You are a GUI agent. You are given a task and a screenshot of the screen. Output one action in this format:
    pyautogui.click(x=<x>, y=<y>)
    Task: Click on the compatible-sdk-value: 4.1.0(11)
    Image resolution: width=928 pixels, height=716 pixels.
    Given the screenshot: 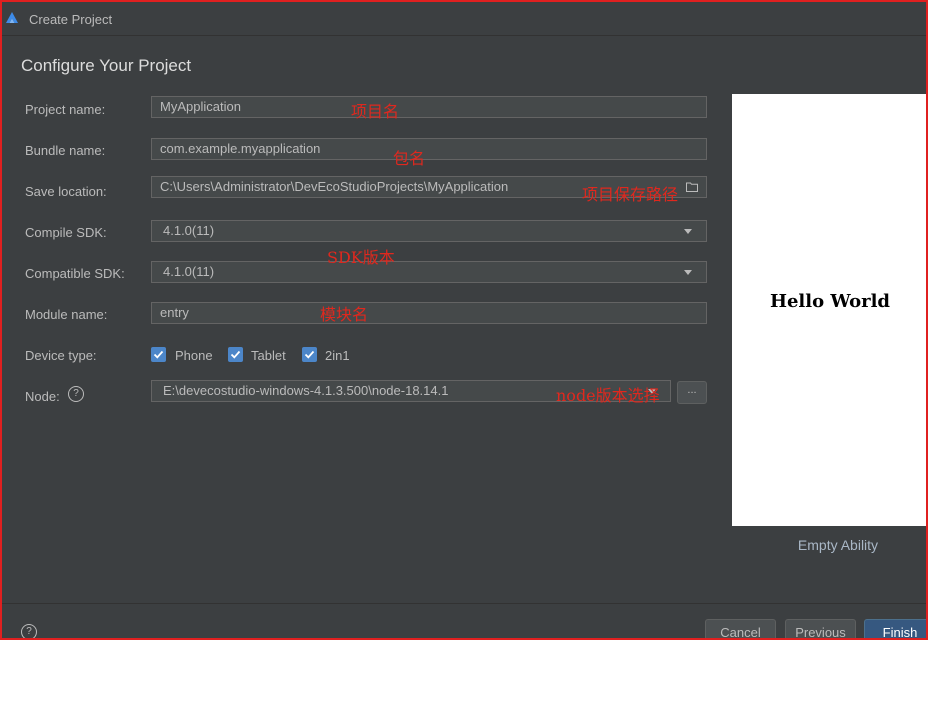 What is the action you would take?
    pyautogui.click(x=189, y=271)
    